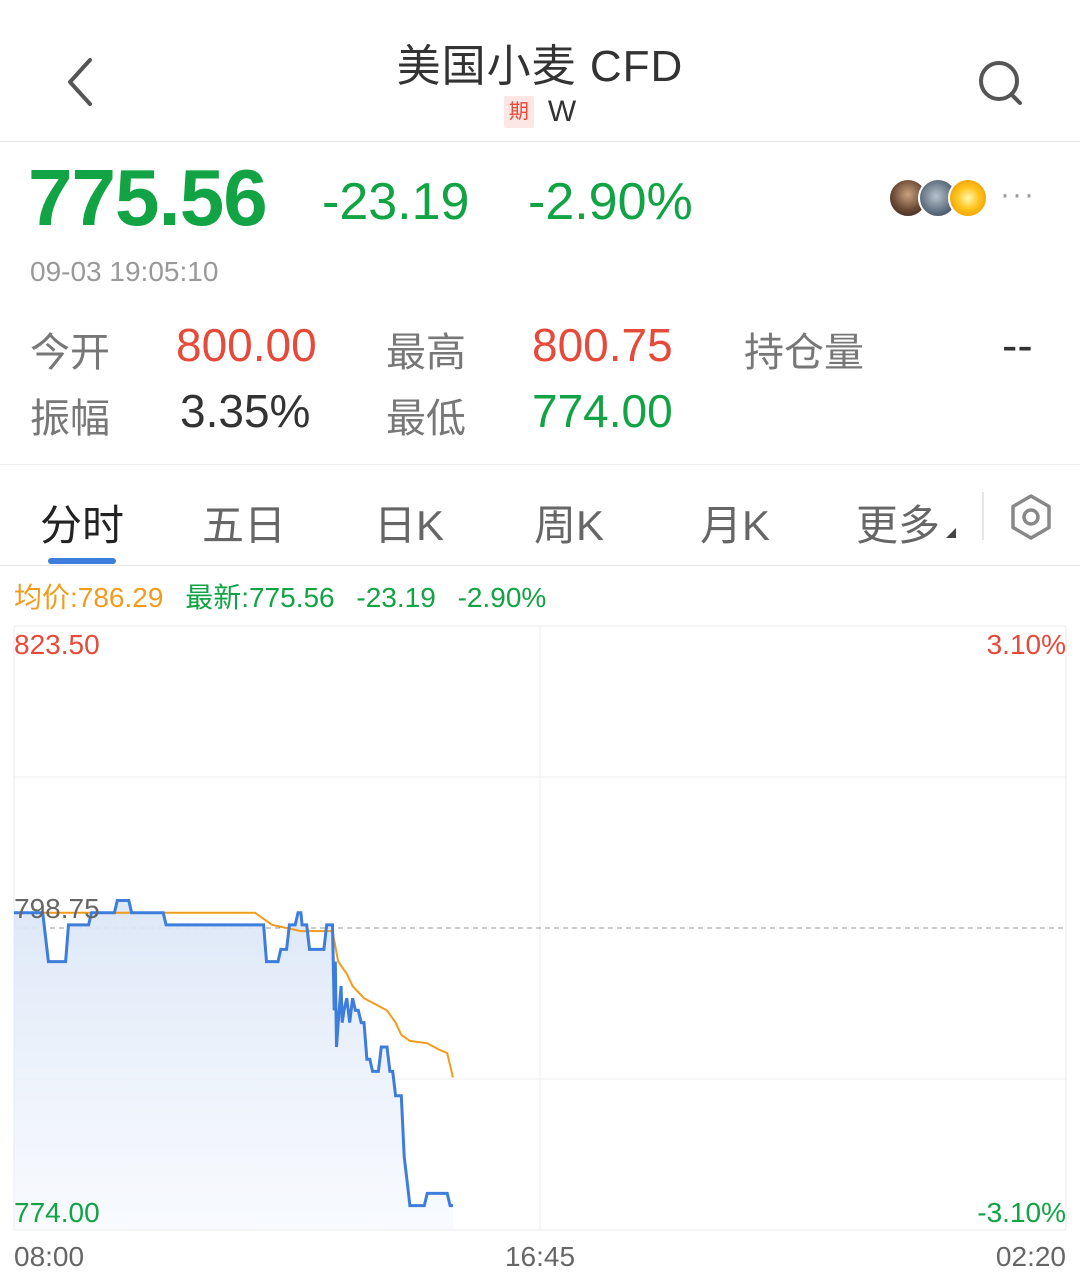 The height and width of the screenshot is (1278, 1080). I want to click on price-change: -23.19, so click(396, 202).